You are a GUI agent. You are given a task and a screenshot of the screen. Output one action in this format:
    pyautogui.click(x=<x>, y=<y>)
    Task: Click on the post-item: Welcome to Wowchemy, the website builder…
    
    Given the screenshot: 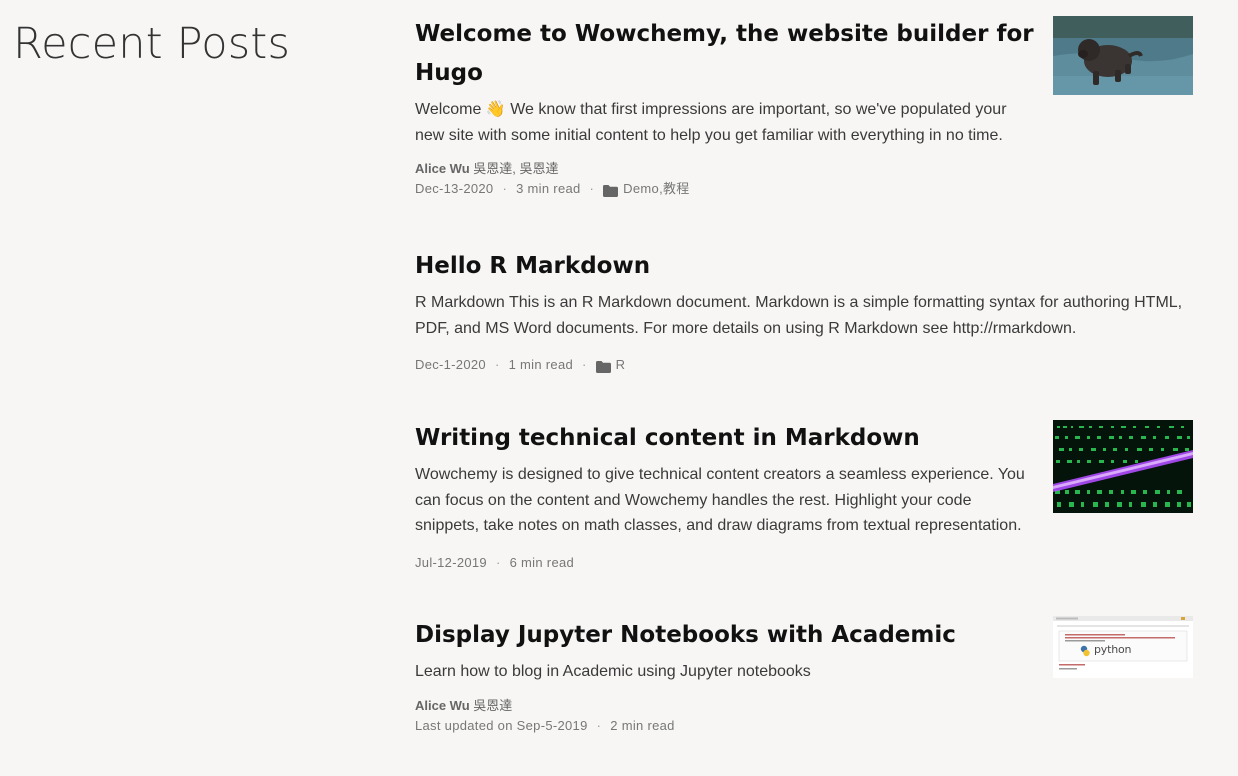 What is the action you would take?
    pyautogui.click(x=725, y=107)
    